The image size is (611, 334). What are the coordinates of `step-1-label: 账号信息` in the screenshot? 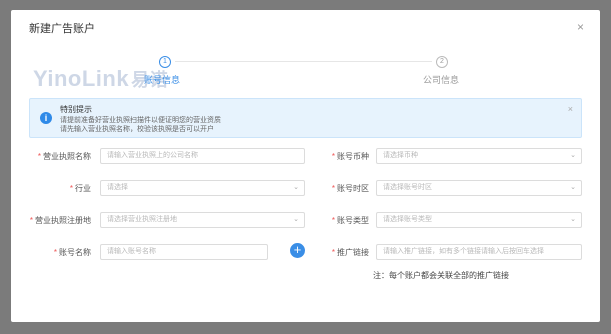 It's located at (162, 80).